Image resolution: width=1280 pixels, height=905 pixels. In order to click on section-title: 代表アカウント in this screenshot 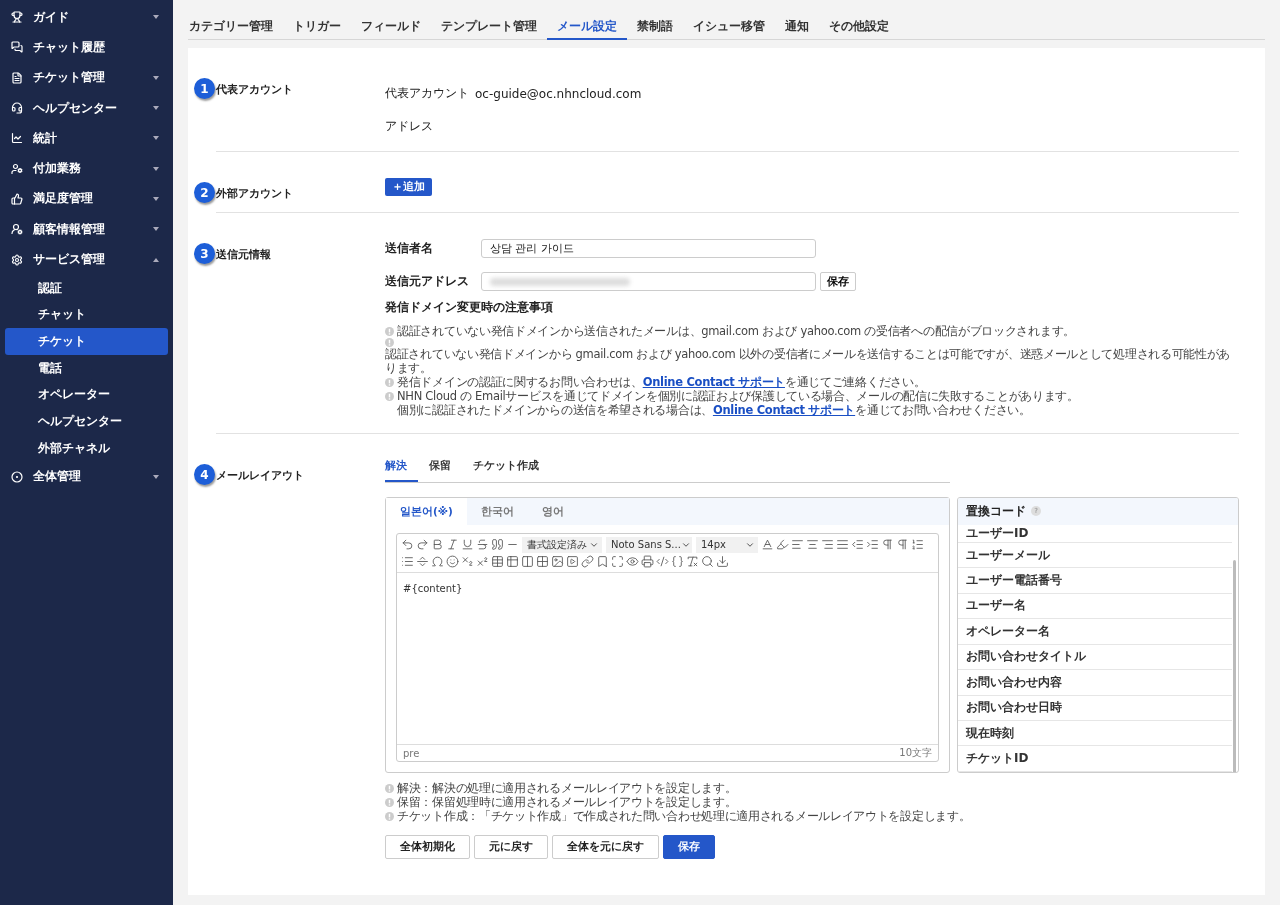, I will do `click(254, 89)`.